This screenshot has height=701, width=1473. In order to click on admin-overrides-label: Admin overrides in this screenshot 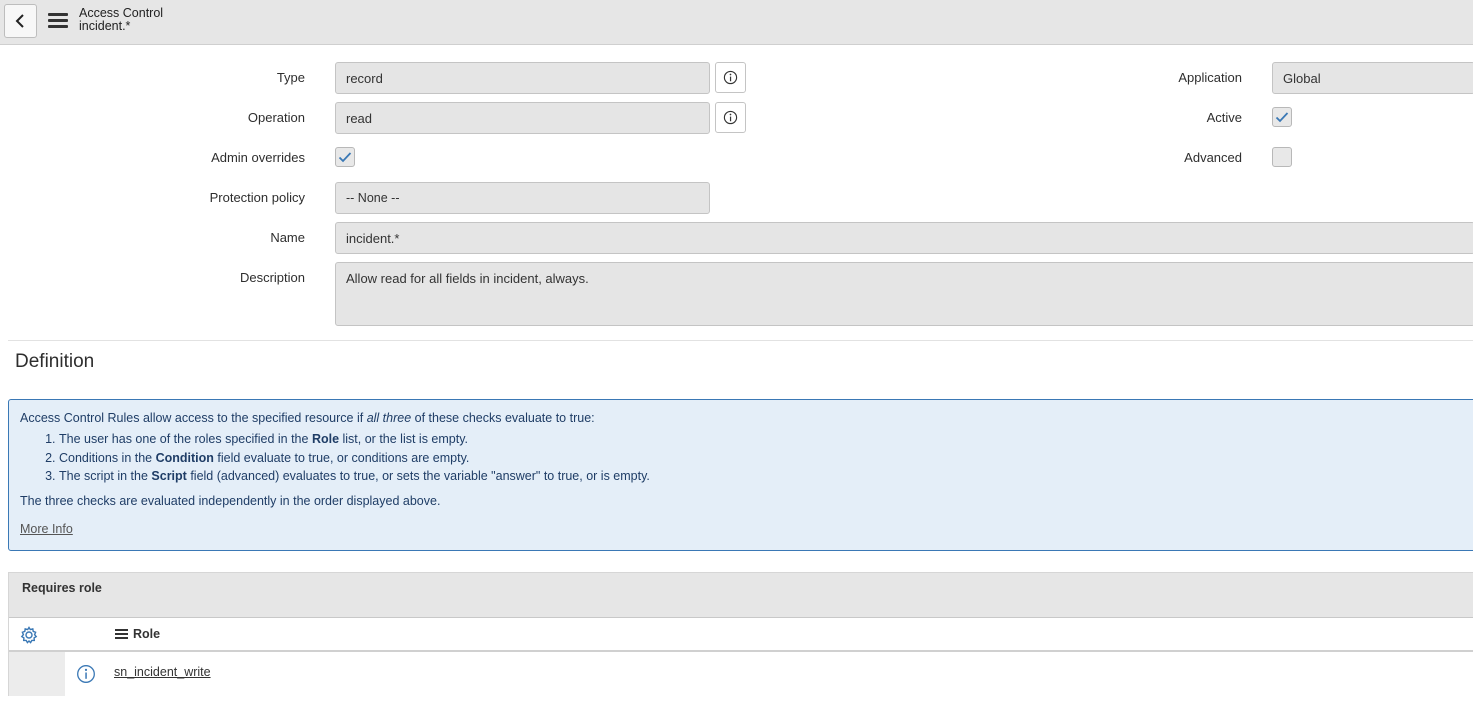, I will do `click(258, 157)`.